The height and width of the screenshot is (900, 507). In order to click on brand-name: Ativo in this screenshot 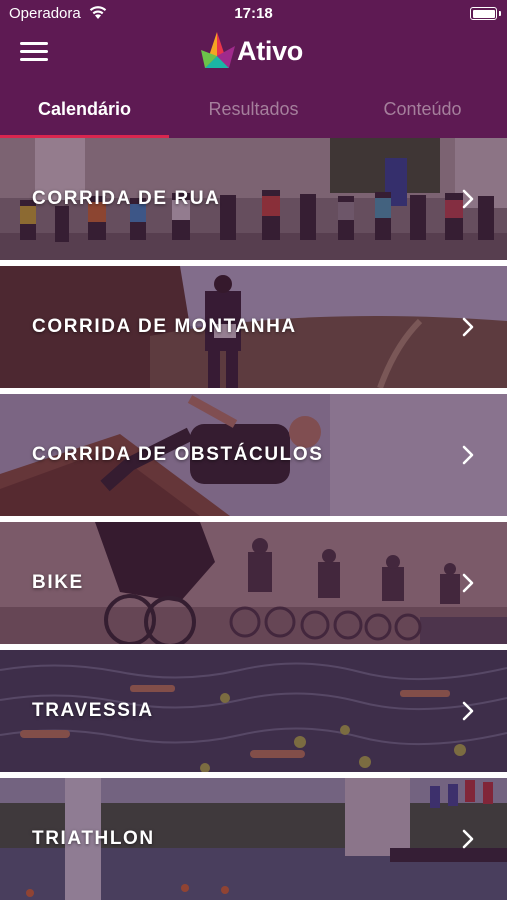, I will do `click(270, 51)`.